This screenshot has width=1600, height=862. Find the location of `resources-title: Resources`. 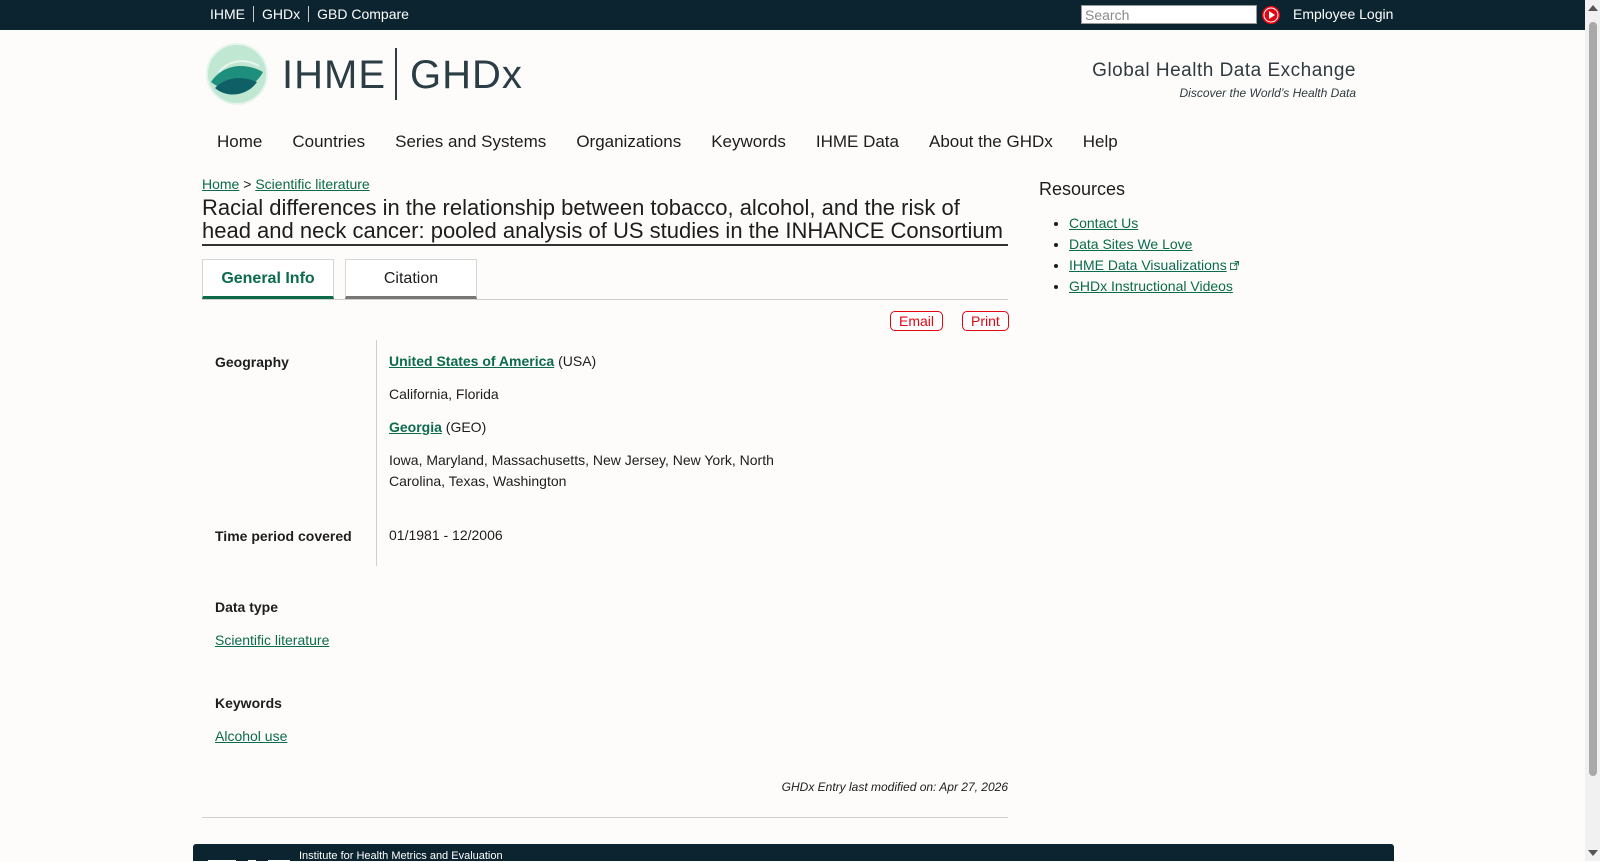

resources-title: Resources is located at coordinates (1082, 189).